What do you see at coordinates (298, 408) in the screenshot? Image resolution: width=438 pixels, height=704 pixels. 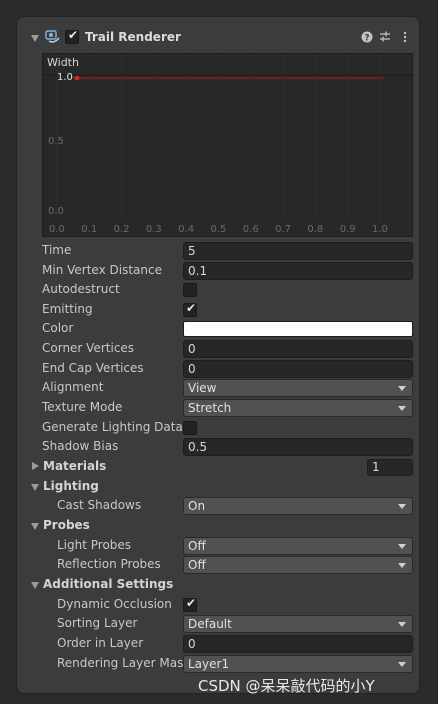 I see `texture-mode-dropdown: Stretch` at bounding box center [298, 408].